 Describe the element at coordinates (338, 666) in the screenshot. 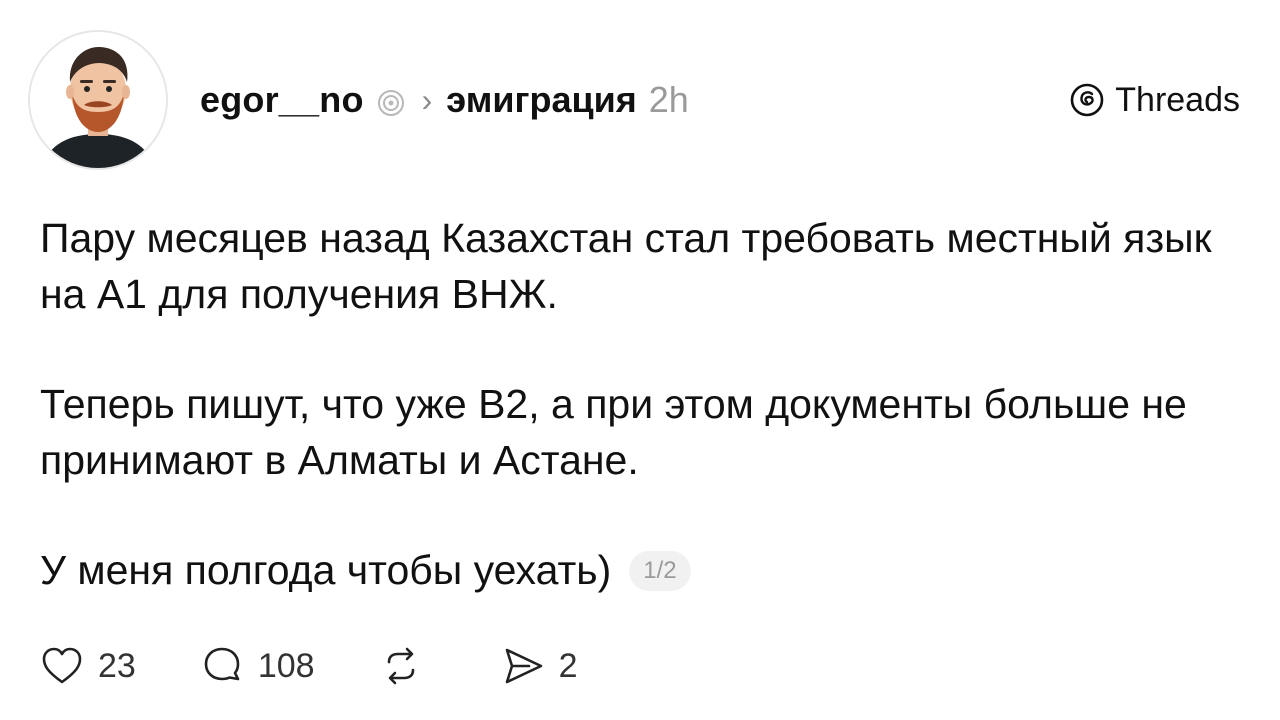

I see `post-actions: 23 108 2` at that location.